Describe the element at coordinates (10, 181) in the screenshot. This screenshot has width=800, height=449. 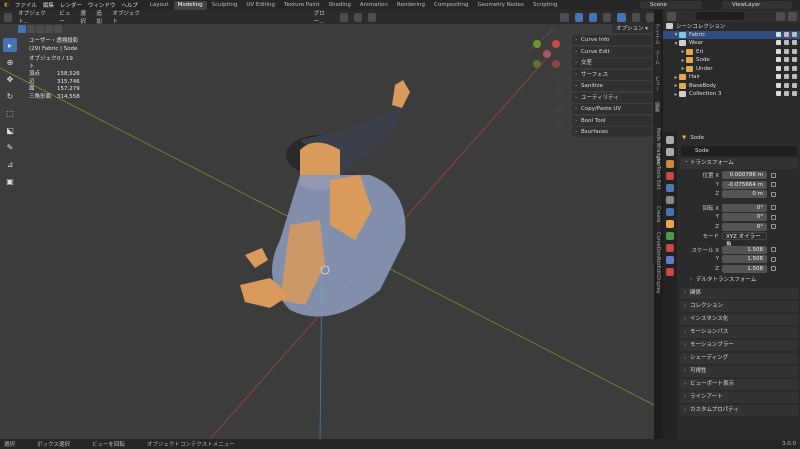
I see `add-cube-icon: ▣` at that location.